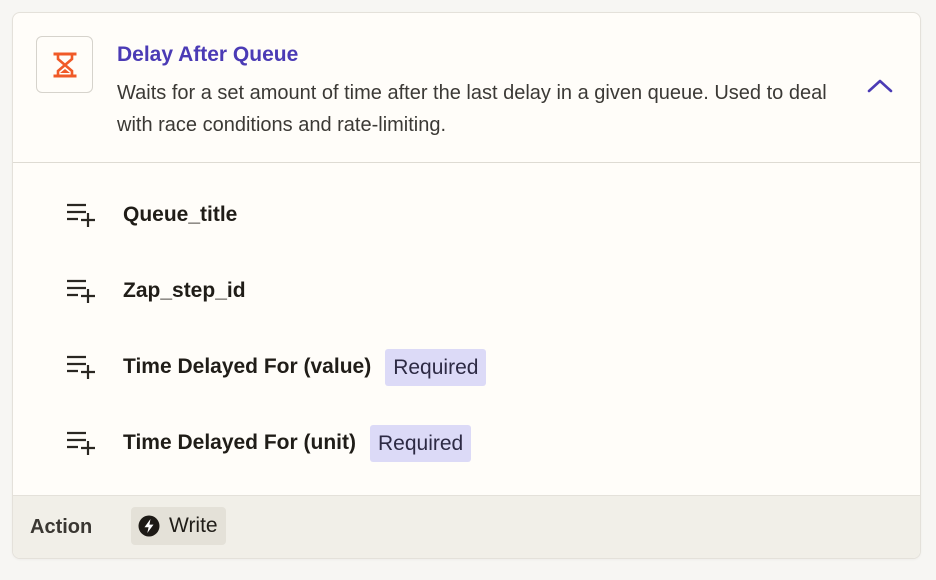 The width and height of the screenshot is (936, 580). Describe the element at coordinates (247, 366) in the screenshot. I see `field-label: Time Delayed For (value)` at that location.